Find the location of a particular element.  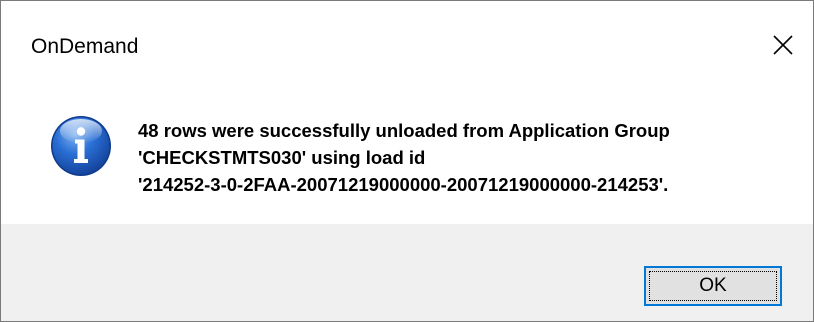

close-icon is located at coordinates (783, 45).